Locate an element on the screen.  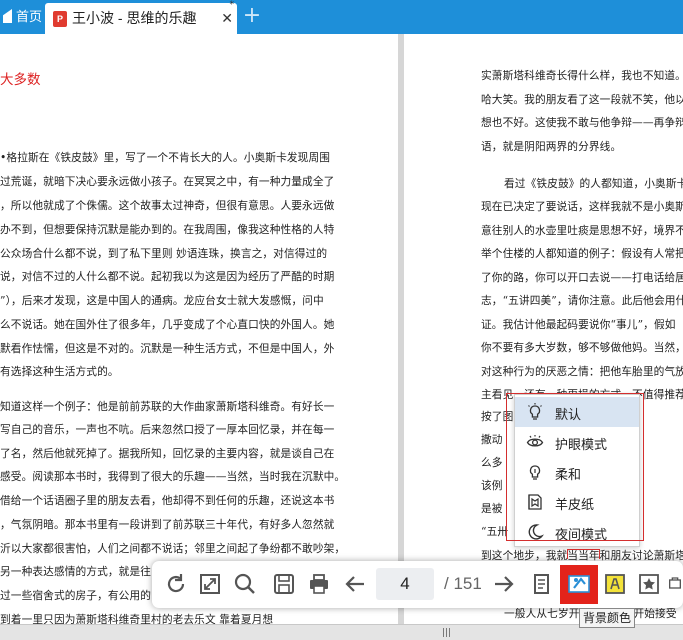
text-line: 了名，然后他就死掉了。据我所知，回忆录的主要内容，就是谈自己在 is located at coordinates (167, 453).